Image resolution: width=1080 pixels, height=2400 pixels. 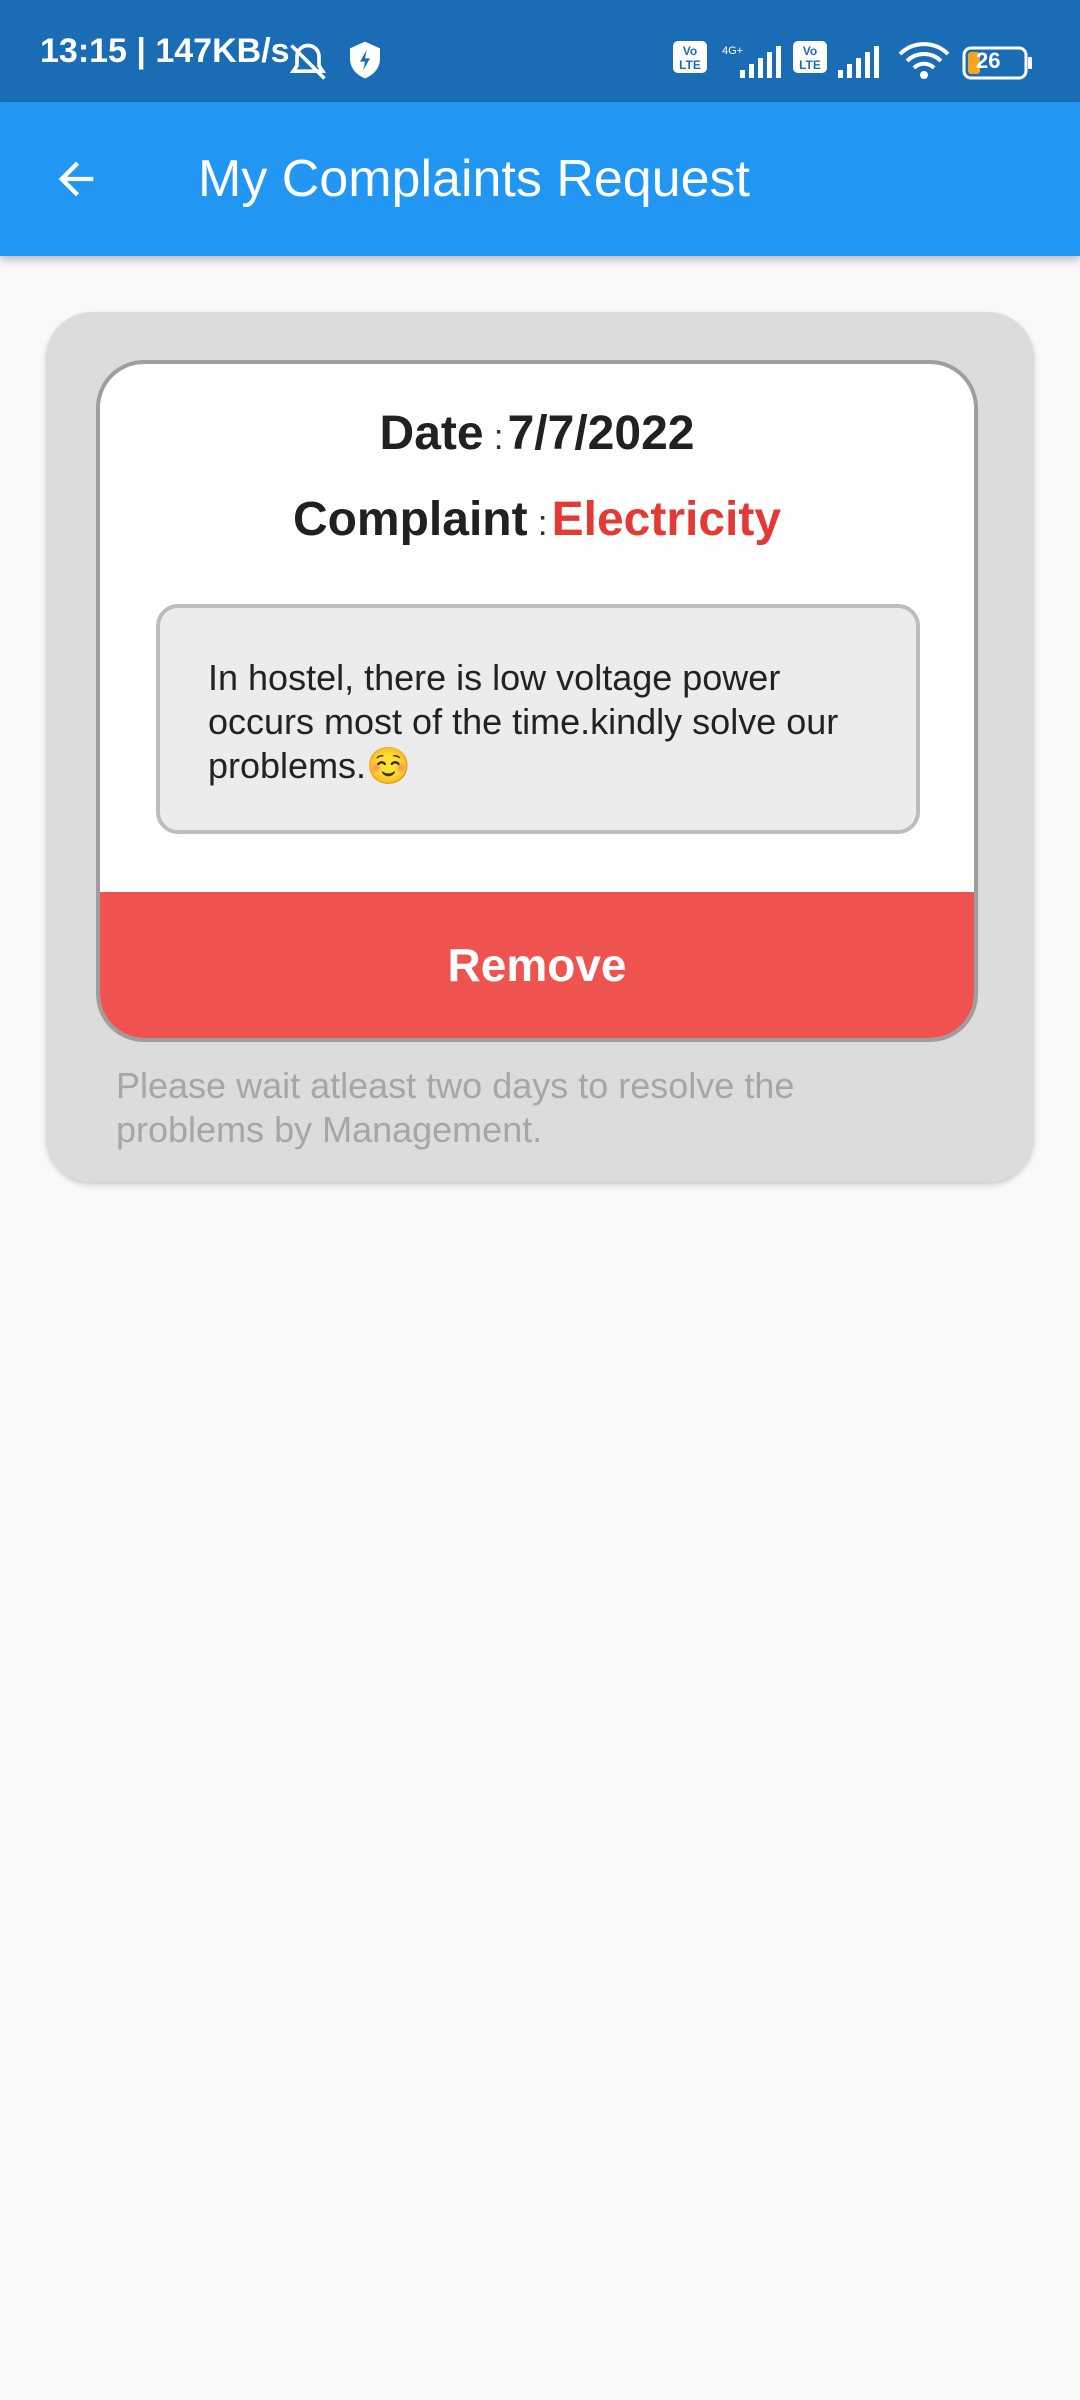 I want to click on bell-muted-icon, so click(x=308, y=64).